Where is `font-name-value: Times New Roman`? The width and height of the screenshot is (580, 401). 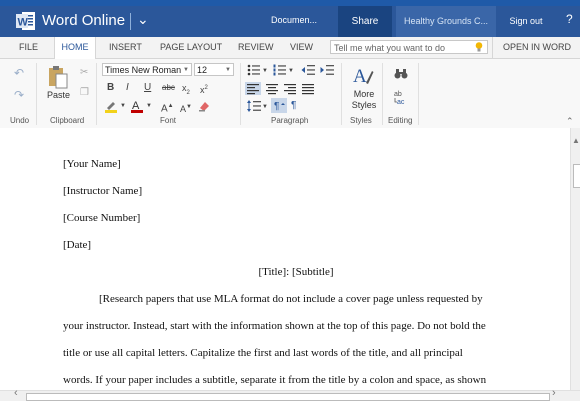
font-name-value: Times New Roman is located at coordinates (143, 70).